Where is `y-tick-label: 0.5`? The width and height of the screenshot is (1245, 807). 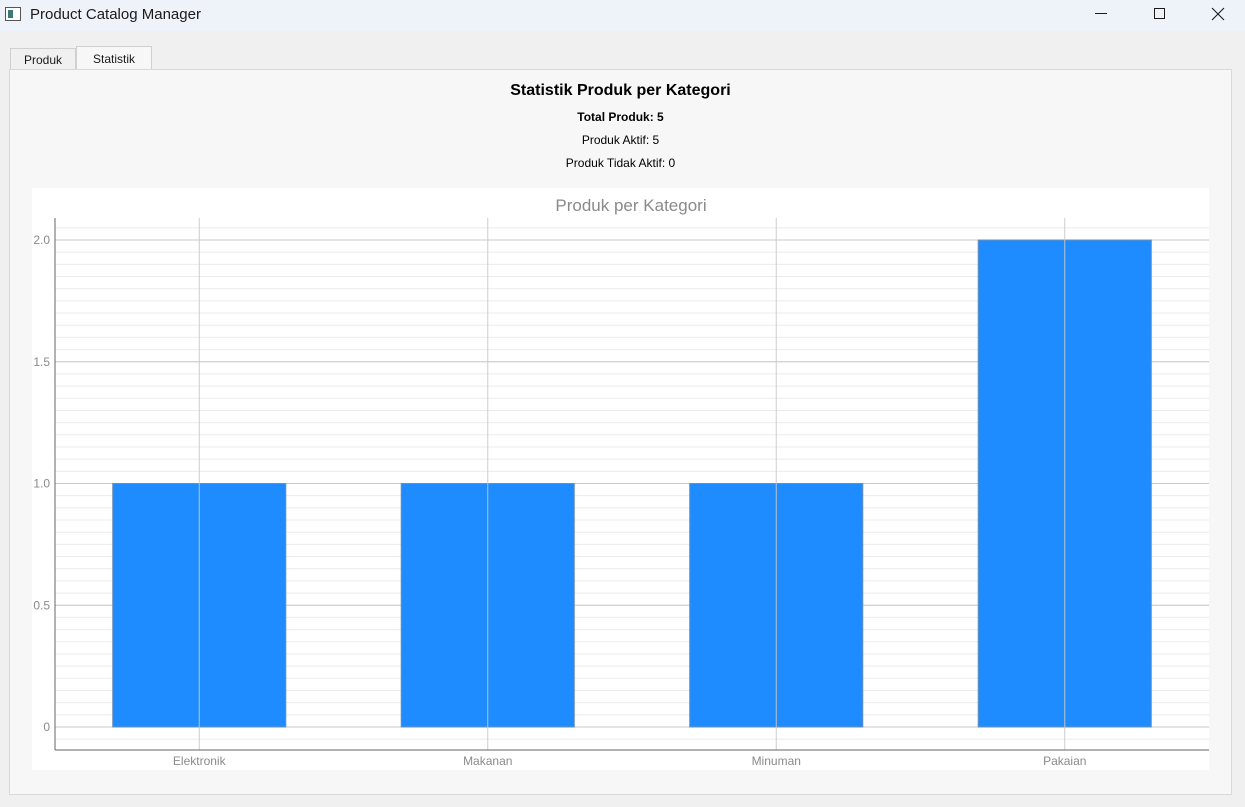
y-tick-label: 0.5 is located at coordinates (41, 605).